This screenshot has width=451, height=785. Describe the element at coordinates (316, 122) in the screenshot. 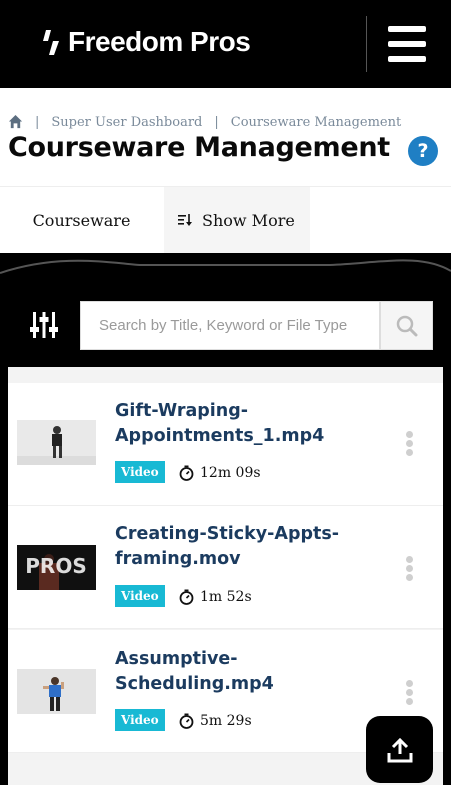

I see `breadcrumb-item-courseware: Courseware Management` at that location.